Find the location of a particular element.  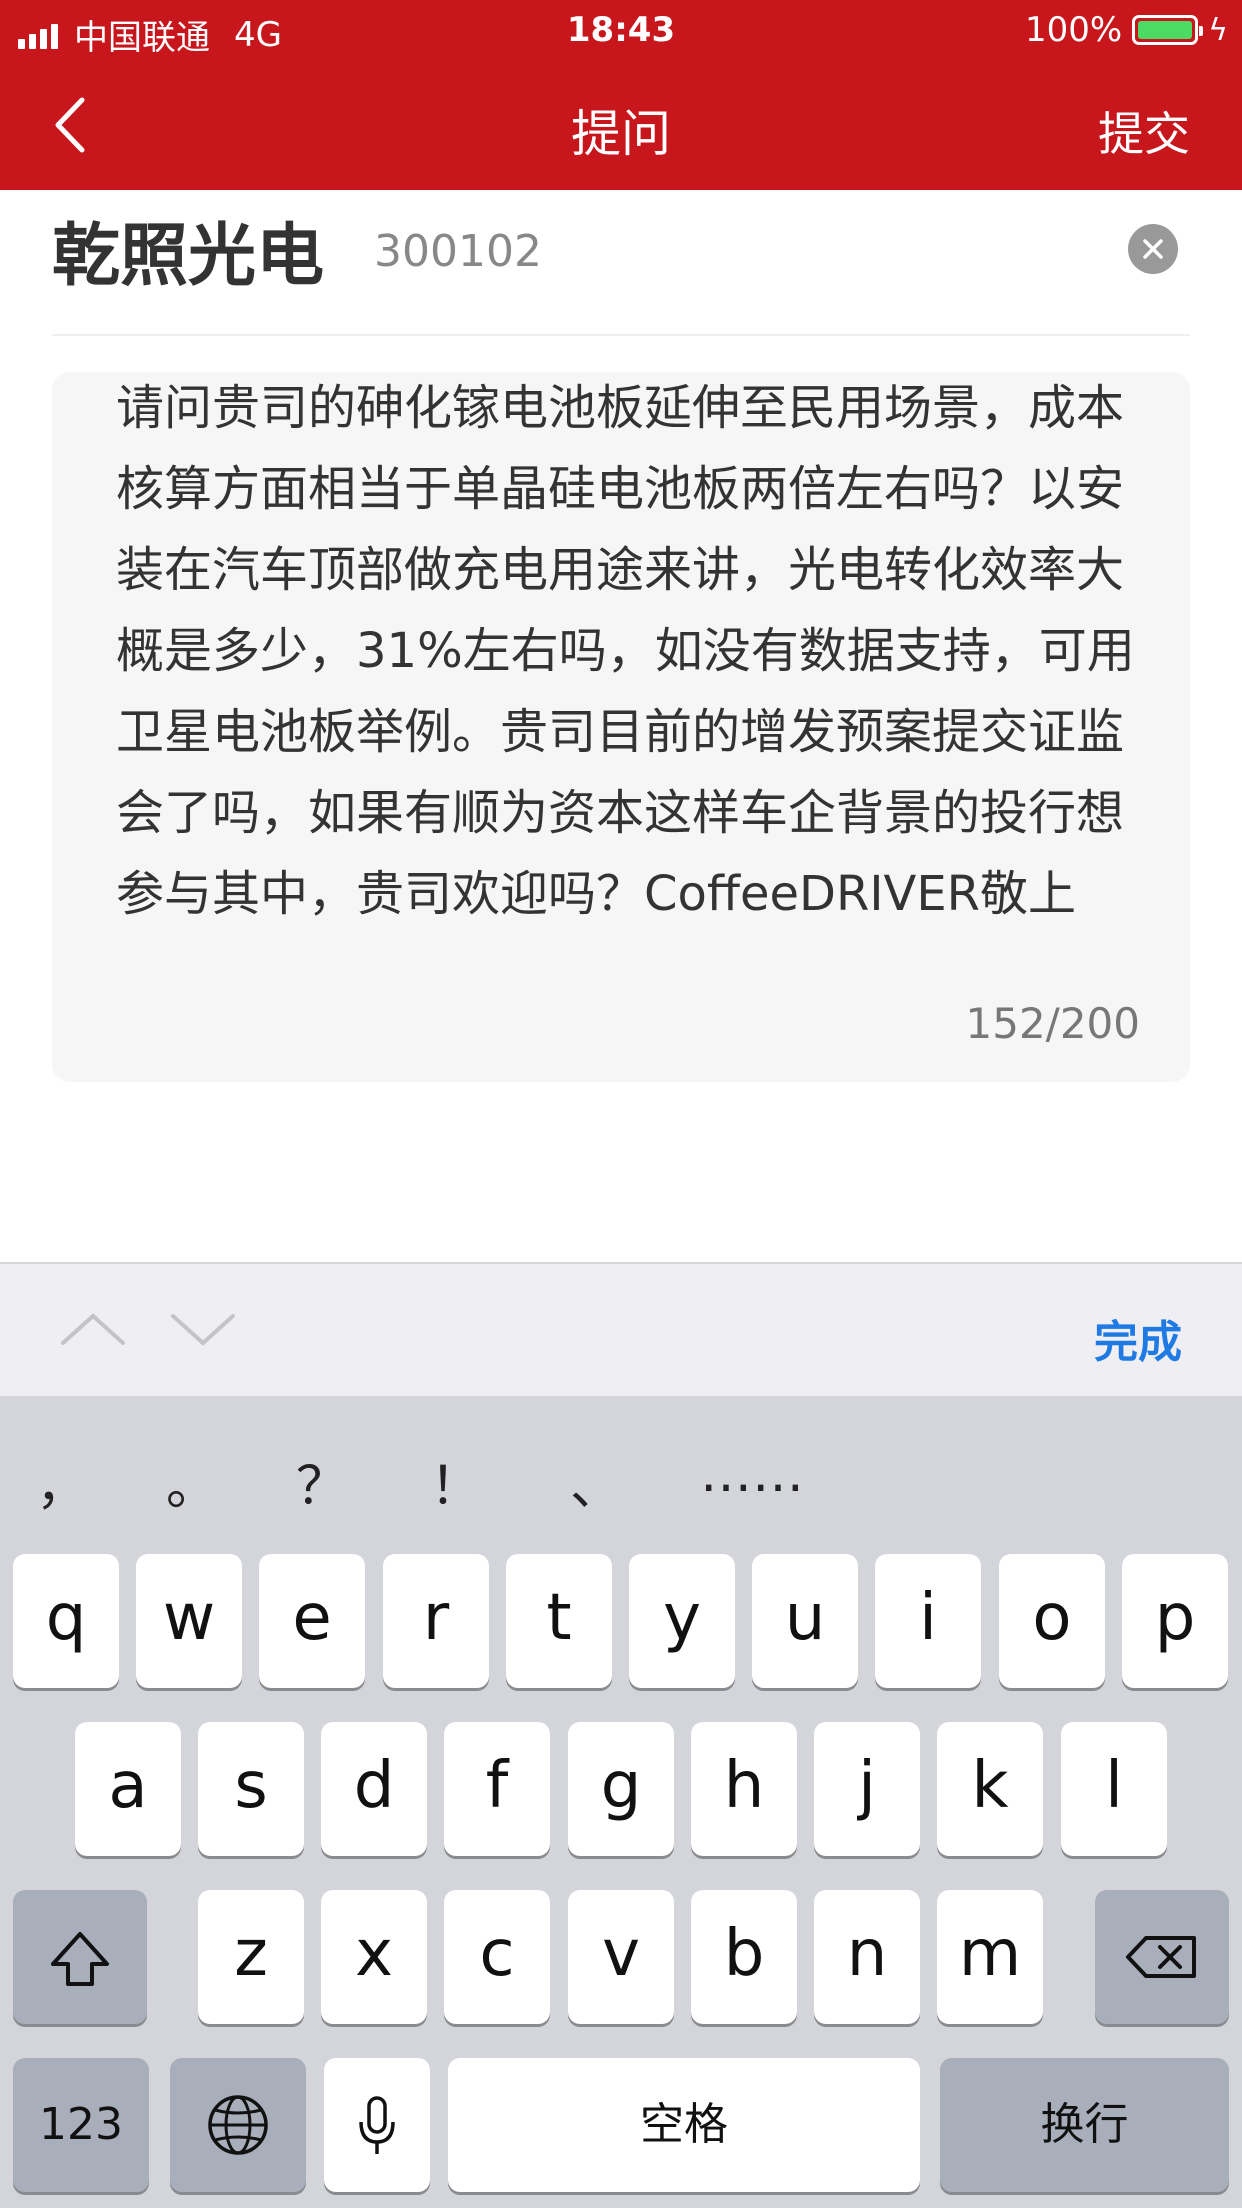

key-y: y is located at coordinates (682, 1621).